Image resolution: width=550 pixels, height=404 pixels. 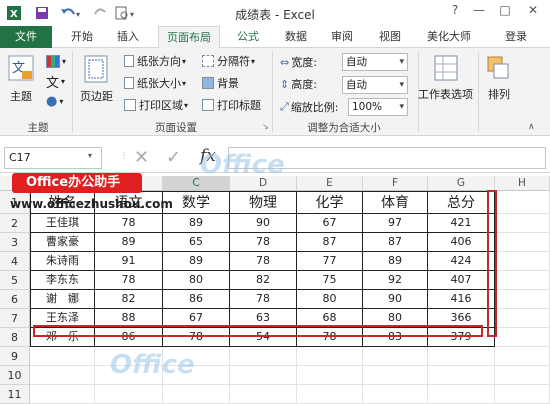 I want to click on close-button: ✕, so click(x=533, y=12).